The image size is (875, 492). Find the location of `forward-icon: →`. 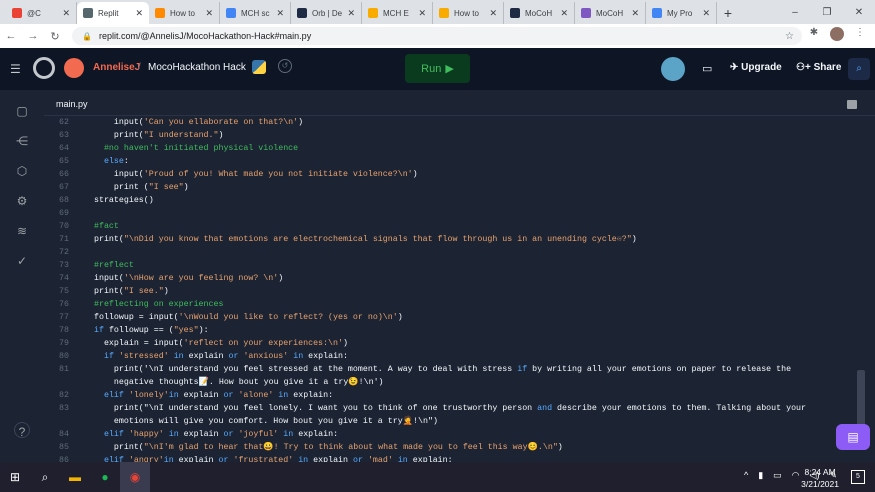

forward-icon: → is located at coordinates (33, 36).